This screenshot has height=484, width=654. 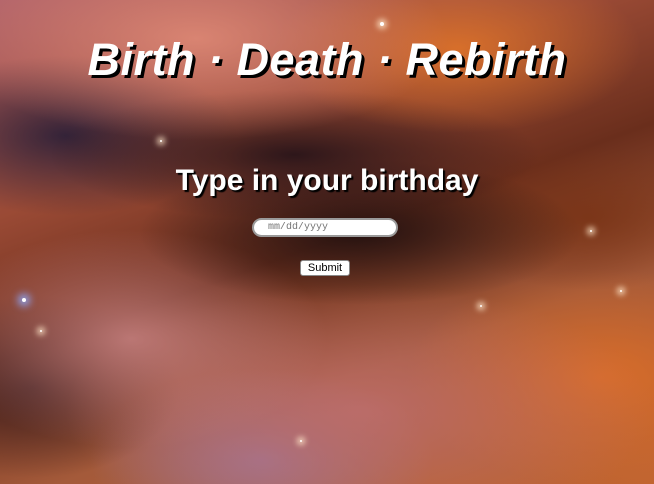 What do you see at coordinates (325, 227) in the screenshot?
I see `birthday-date-input` at bounding box center [325, 227].